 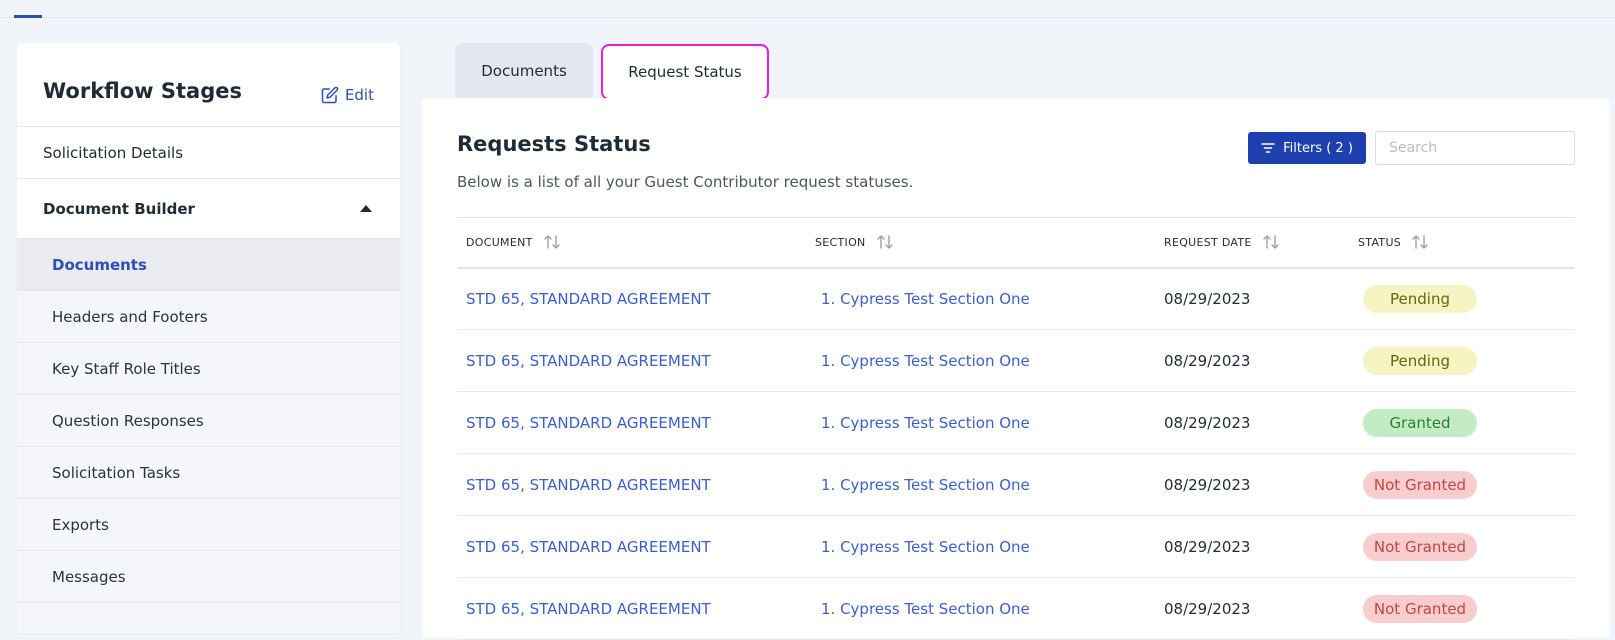 What do you see at coordinates (1420, 422) in the screenshot?
I see `status-badge: Granted` at bounding box center [1420, 422].